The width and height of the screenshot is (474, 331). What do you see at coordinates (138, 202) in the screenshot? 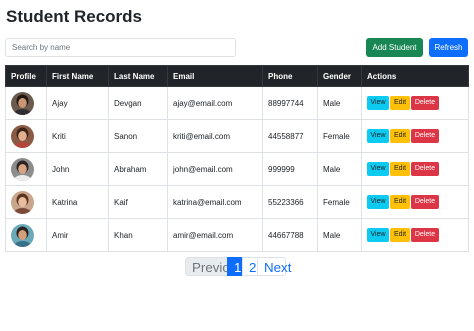
I see `last-name-cell: Kaif` at bounding box center [138, 202].